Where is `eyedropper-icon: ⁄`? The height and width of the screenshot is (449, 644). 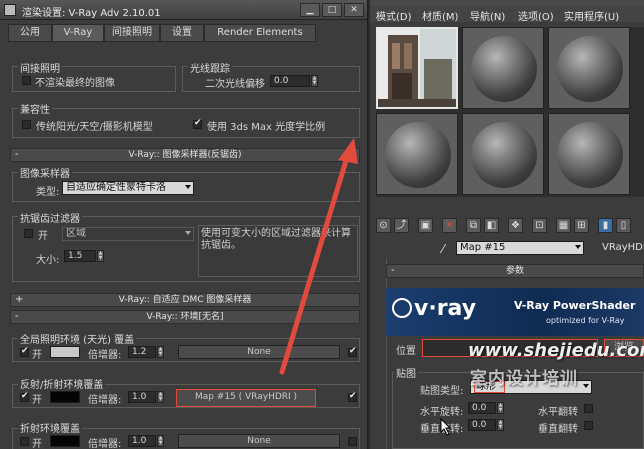
eyedropper-icon: ⁄ is located at coordinates (443, 249).